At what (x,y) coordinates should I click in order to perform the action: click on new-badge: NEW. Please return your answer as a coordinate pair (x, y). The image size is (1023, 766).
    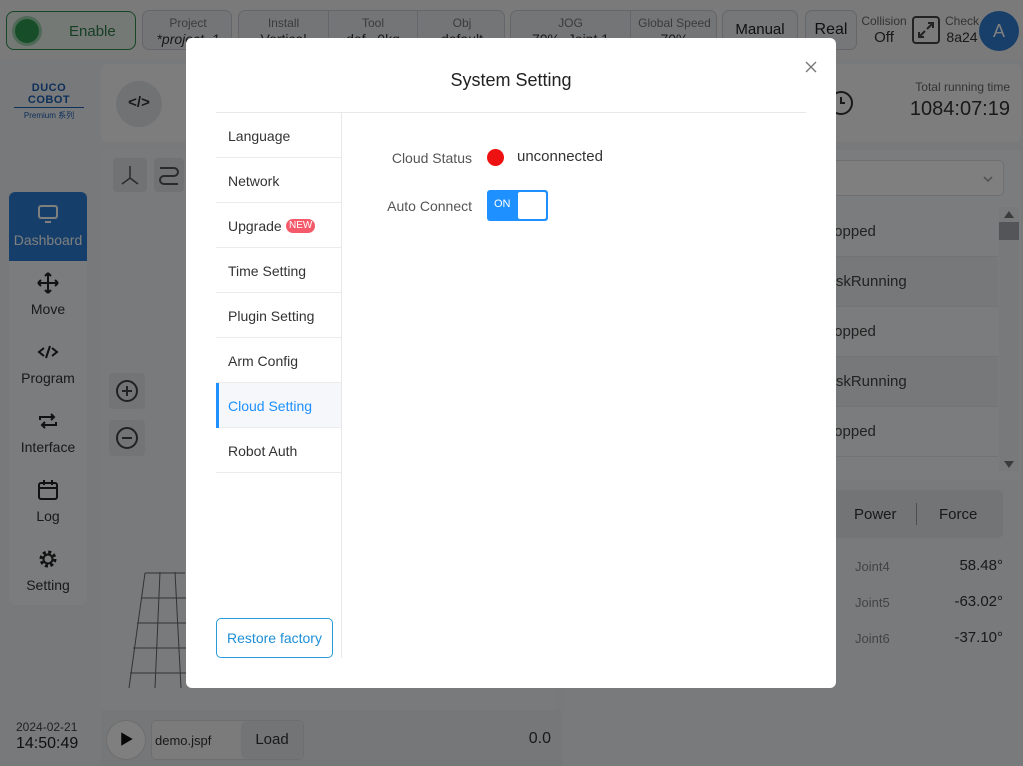
    Looking at the image, I should click on (301, 226).